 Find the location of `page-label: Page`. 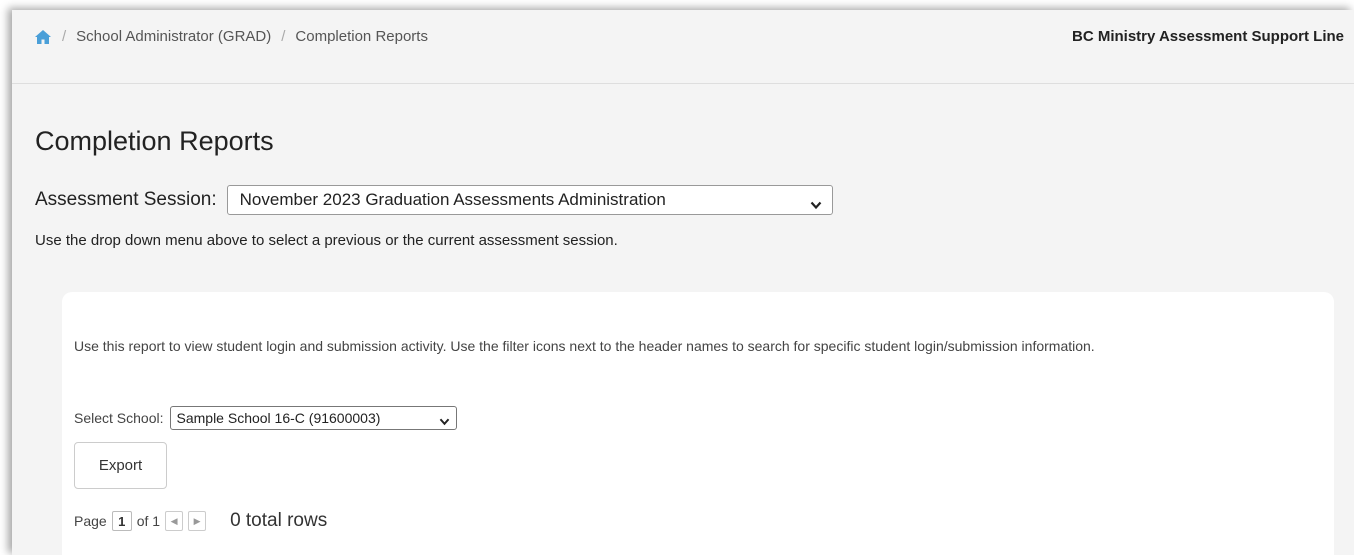

page-label: Page is located at coordinates (90, 521).